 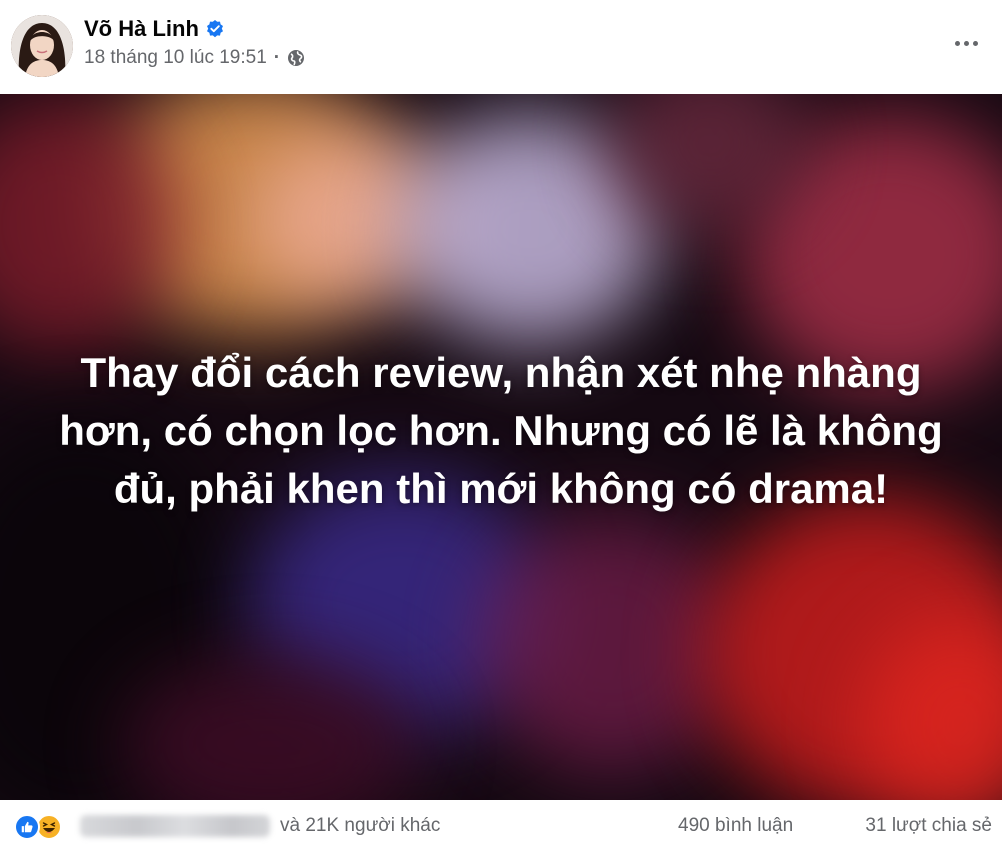 I want to click on reaction-icons, so click(x=38, y=827).